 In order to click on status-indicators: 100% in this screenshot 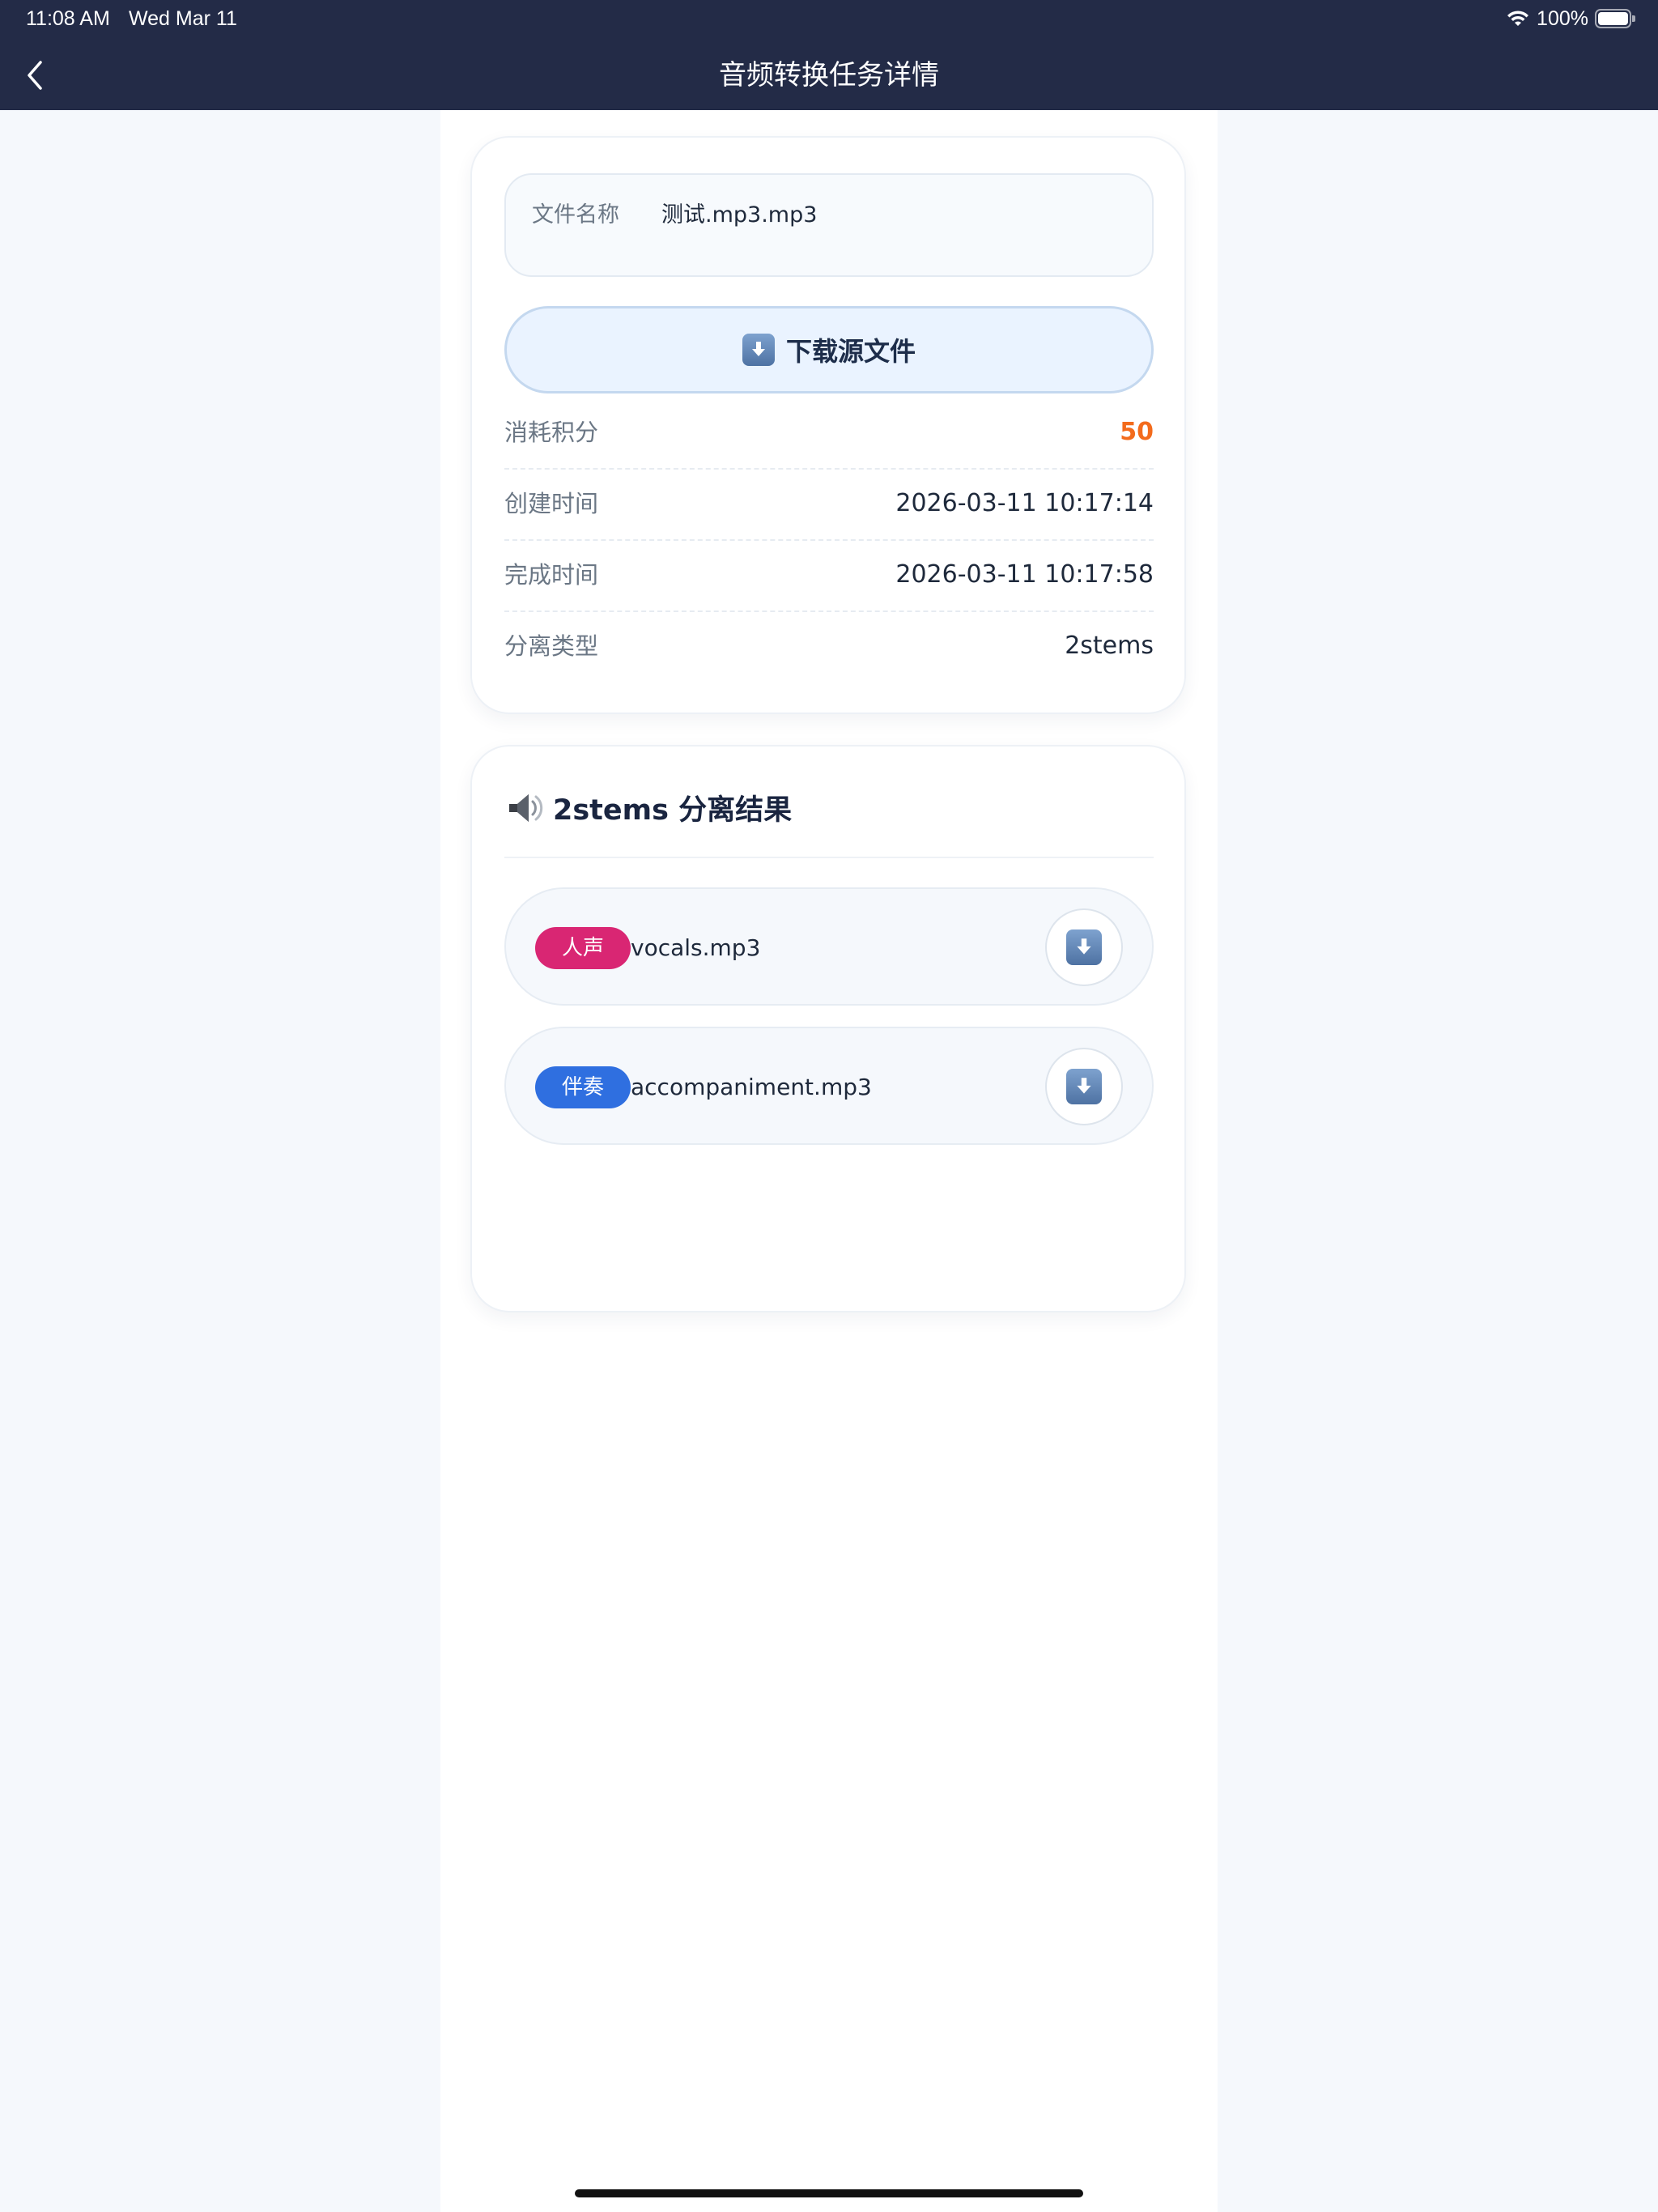, I will do `click(1570, 19)`.